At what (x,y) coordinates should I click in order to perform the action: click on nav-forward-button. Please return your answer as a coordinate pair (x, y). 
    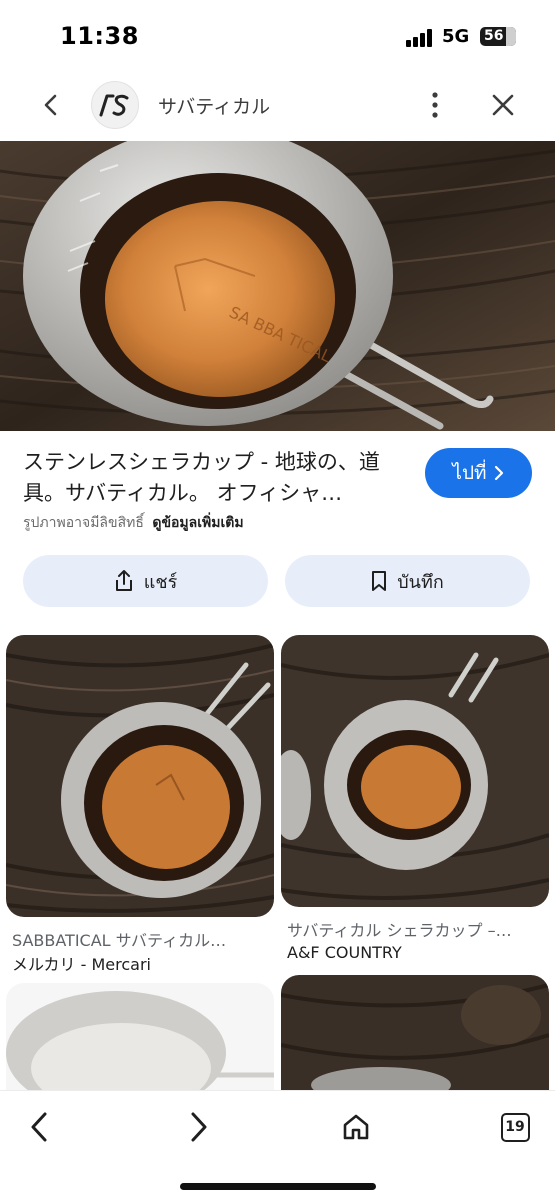
    Looking at the image, I should click on (198, 1127).